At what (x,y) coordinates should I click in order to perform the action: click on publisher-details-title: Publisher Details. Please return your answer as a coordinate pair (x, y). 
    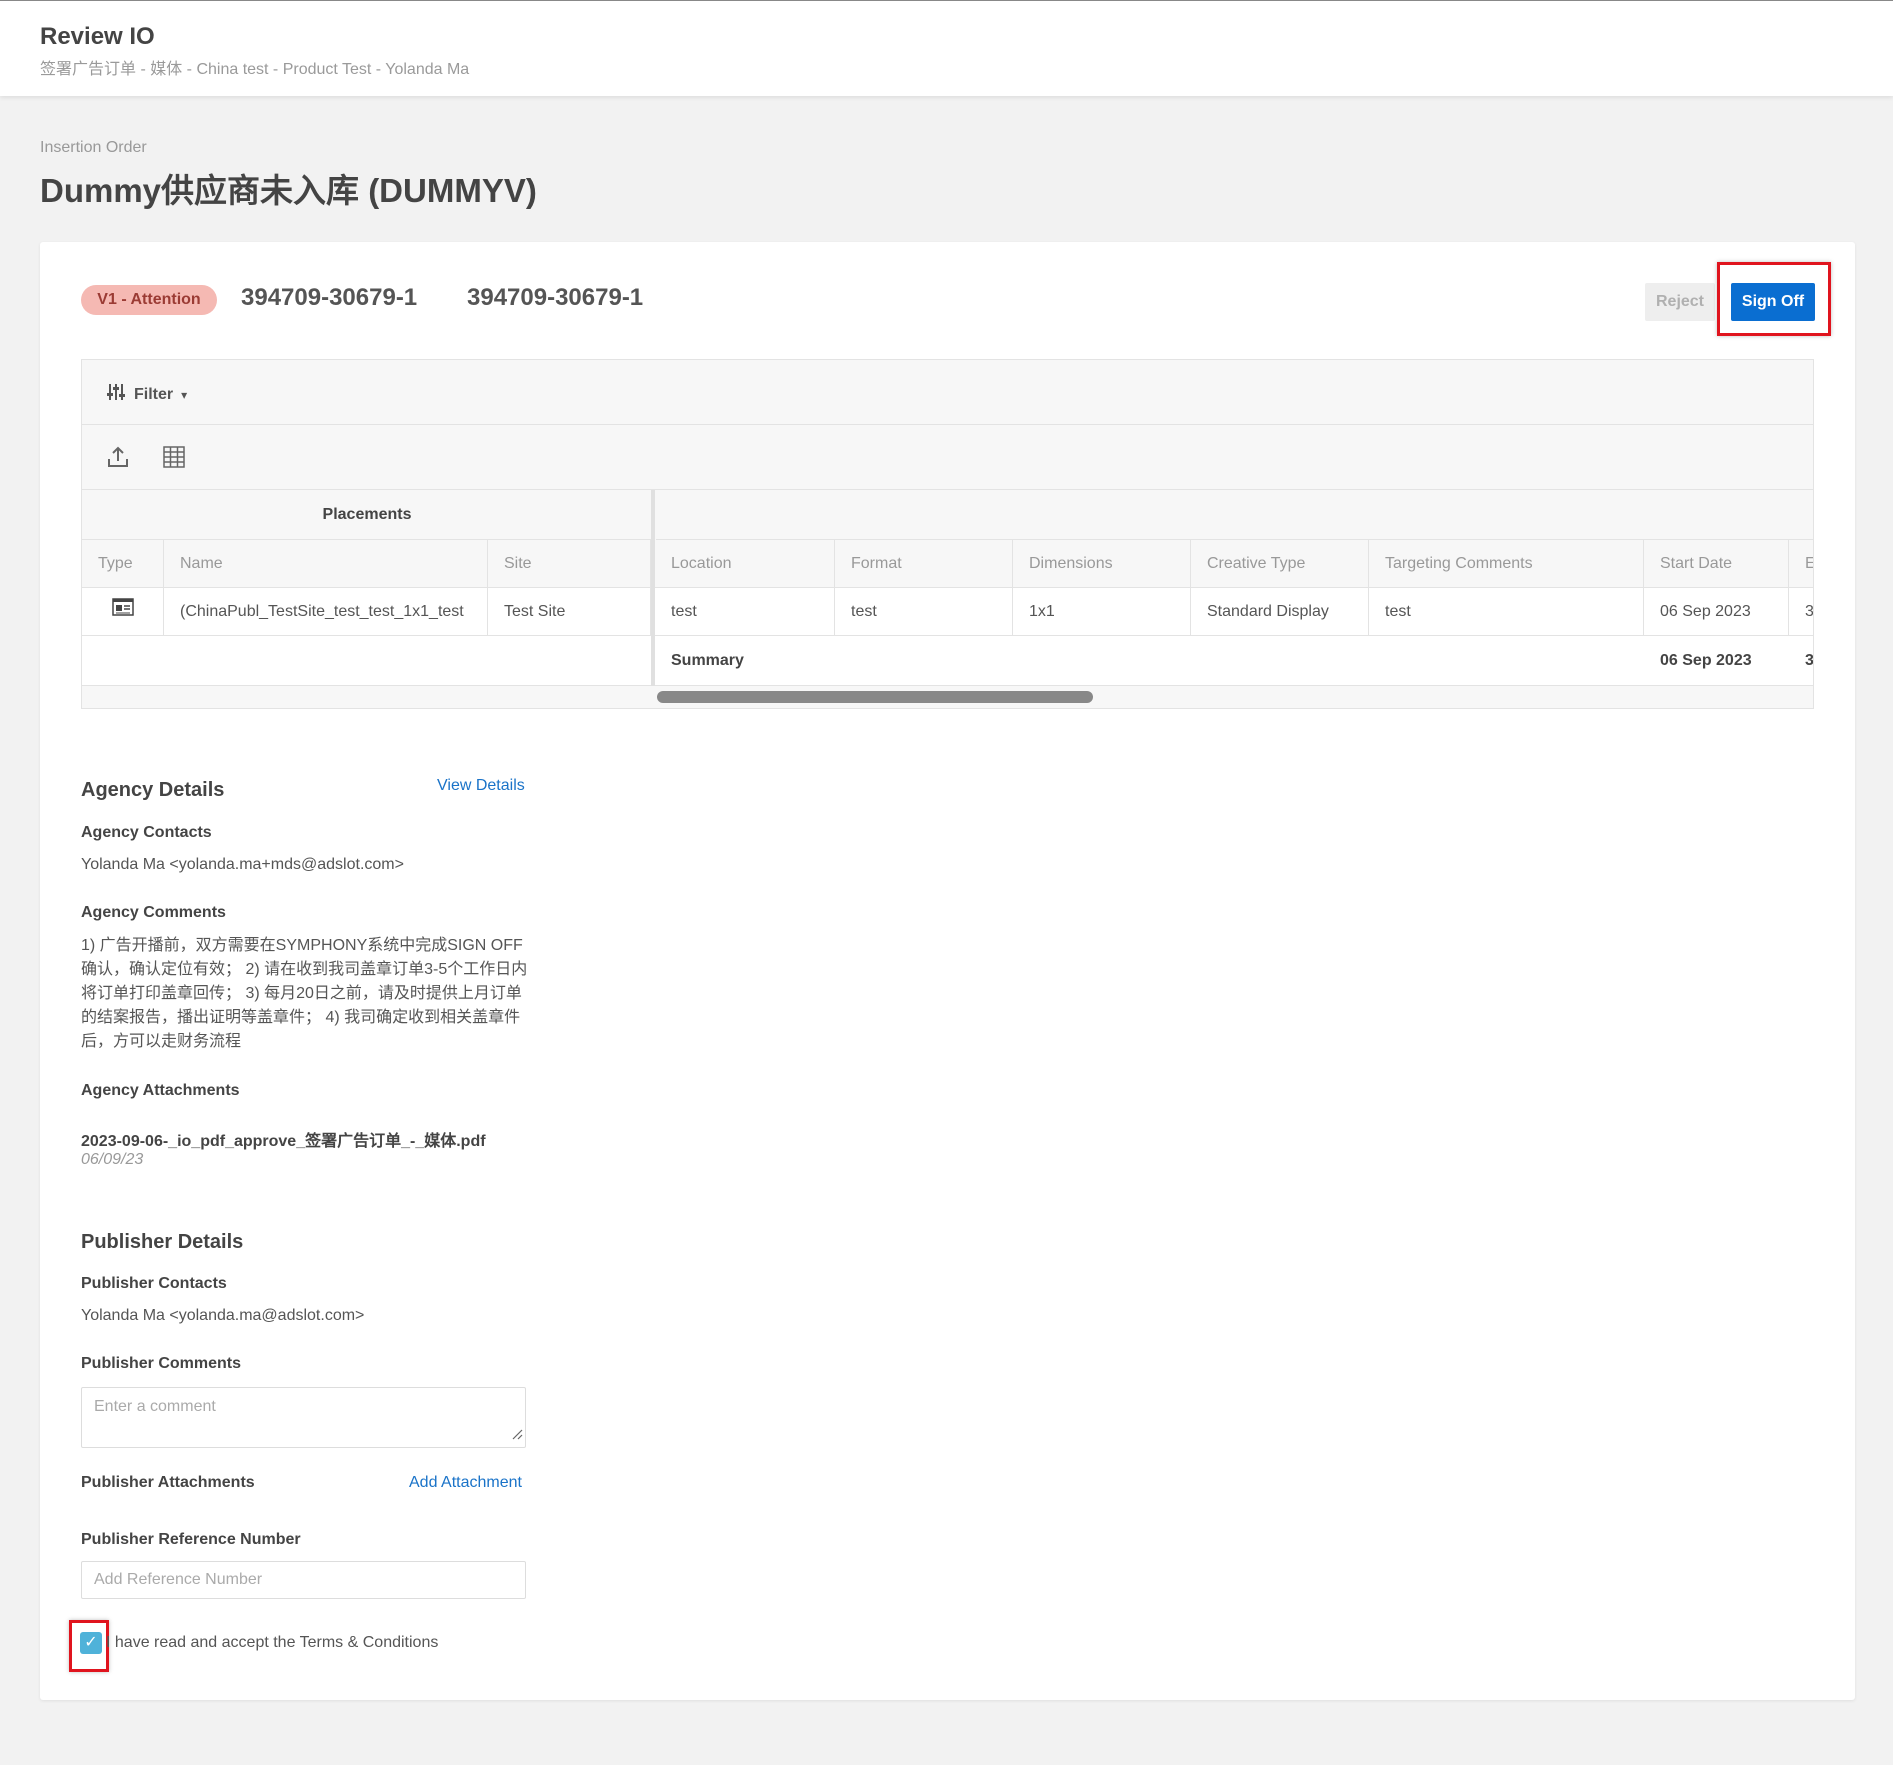
    Looking at the image, I should click on (162, 1242).